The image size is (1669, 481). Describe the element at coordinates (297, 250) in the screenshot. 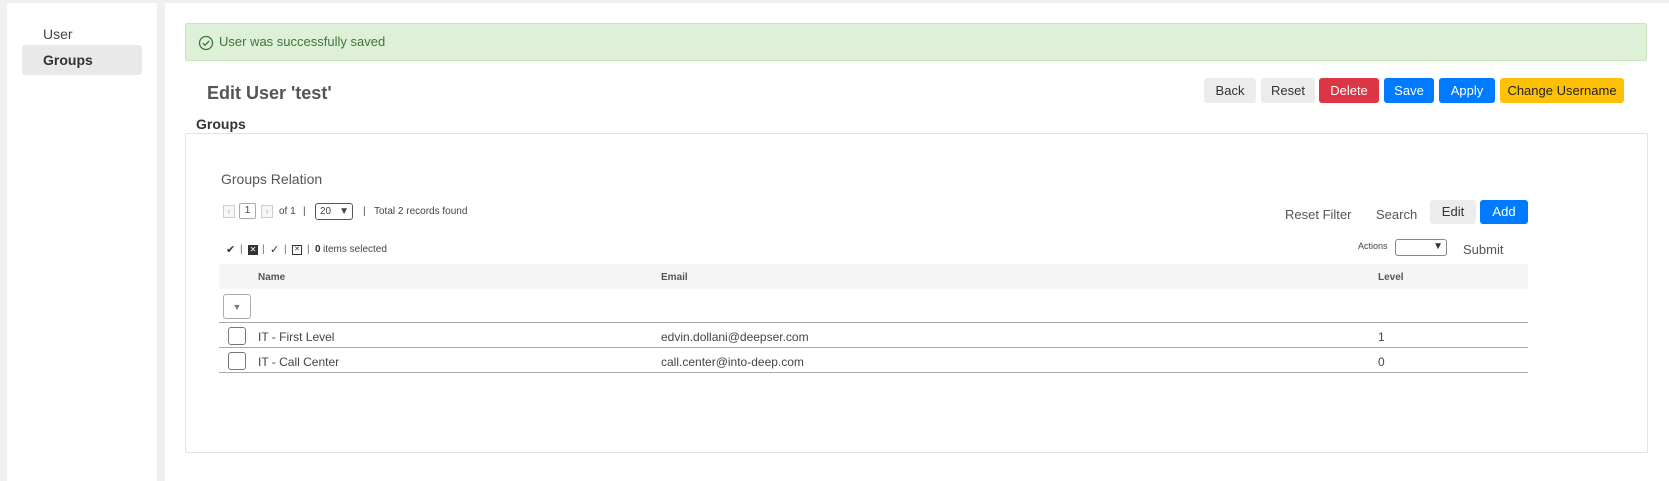

I see `unselect-visible-icon: ✕` at that location.